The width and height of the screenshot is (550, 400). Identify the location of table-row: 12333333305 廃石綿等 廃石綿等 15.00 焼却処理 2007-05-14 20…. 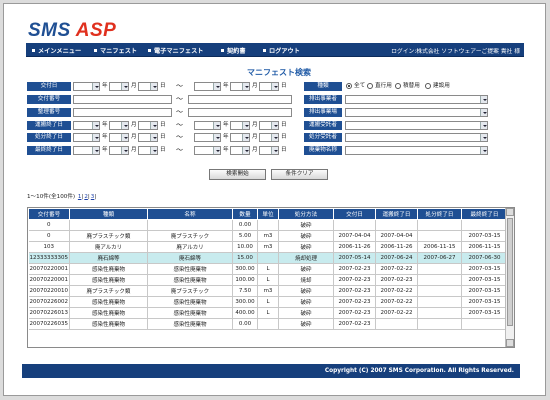
(268, 258).